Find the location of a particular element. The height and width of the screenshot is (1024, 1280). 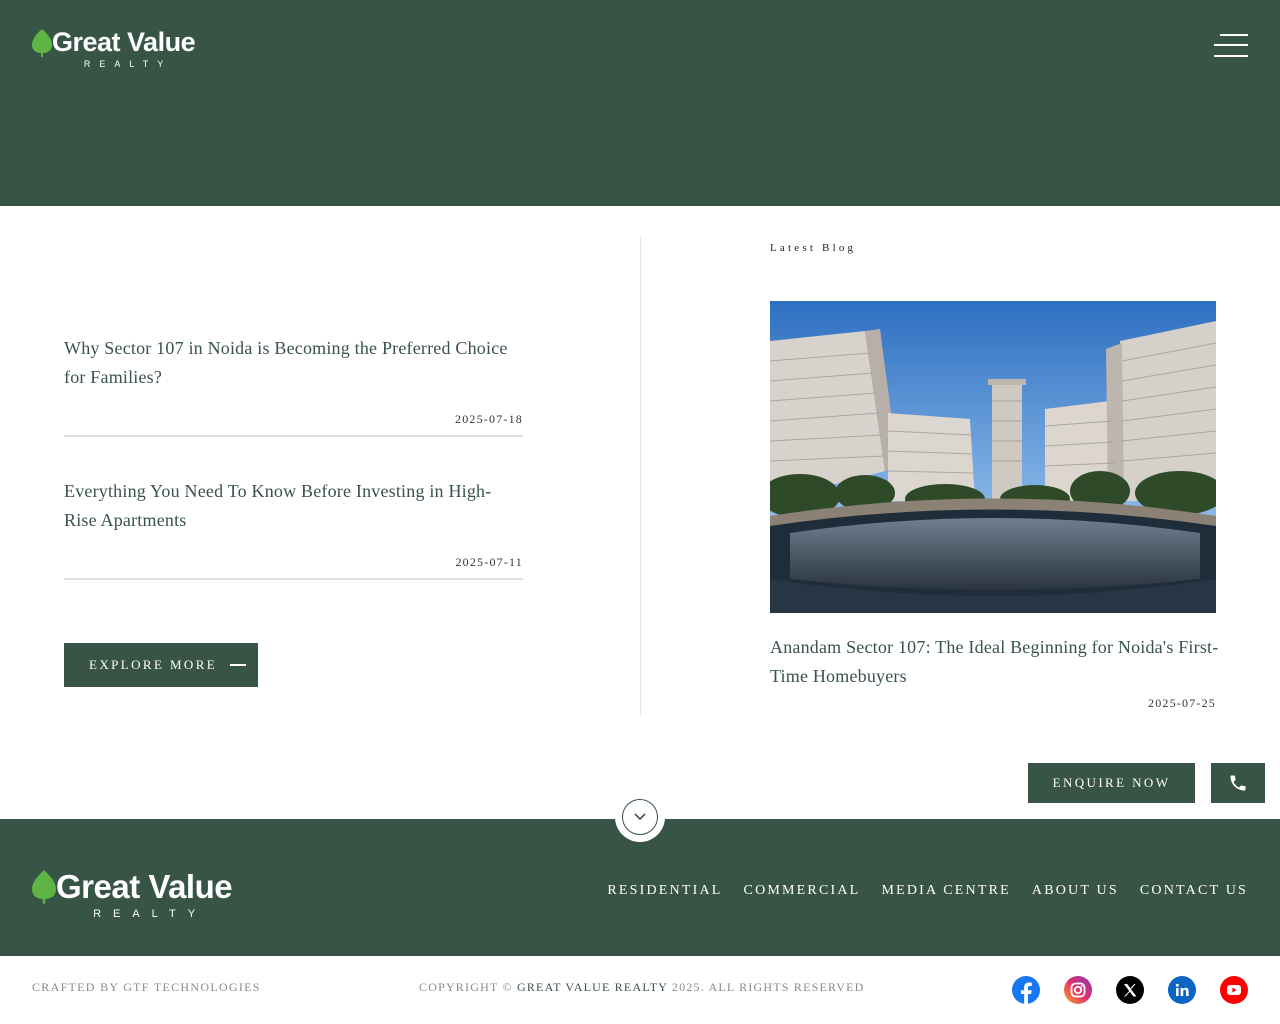

footer-link-commercial: COMMERCIAL is located at coordinates (802, 891).